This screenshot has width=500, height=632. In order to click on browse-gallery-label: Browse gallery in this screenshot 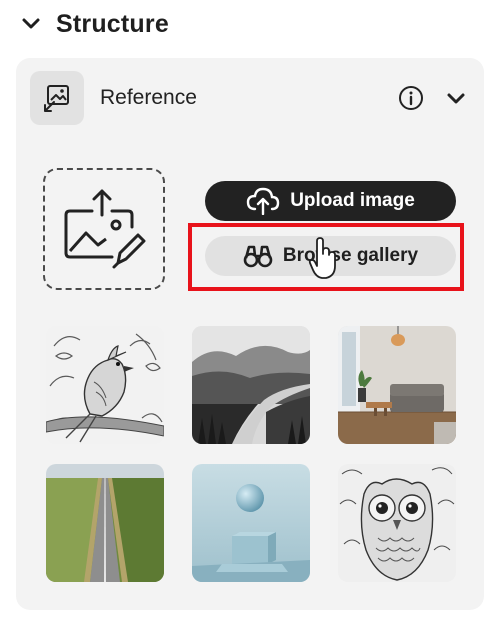, I will do `click(350, 255)`.